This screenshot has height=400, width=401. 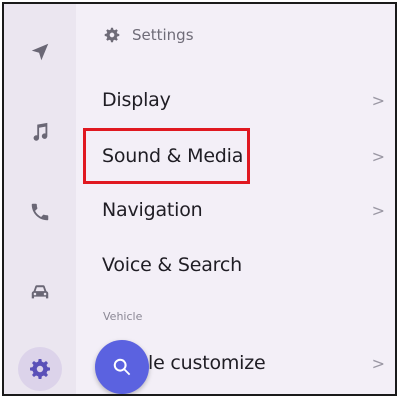 I want to click on menu-item-voice-search: Voice & Search, so click(x=237, y=265).